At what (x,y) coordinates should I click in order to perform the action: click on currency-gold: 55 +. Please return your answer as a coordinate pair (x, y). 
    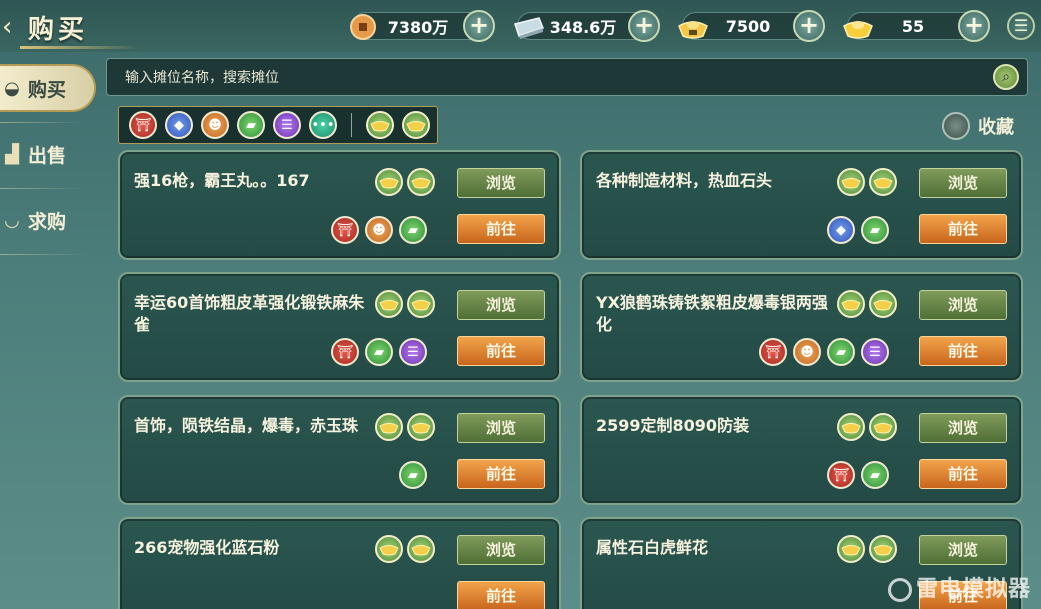
    Looking at the image, I should click on (916, 26).